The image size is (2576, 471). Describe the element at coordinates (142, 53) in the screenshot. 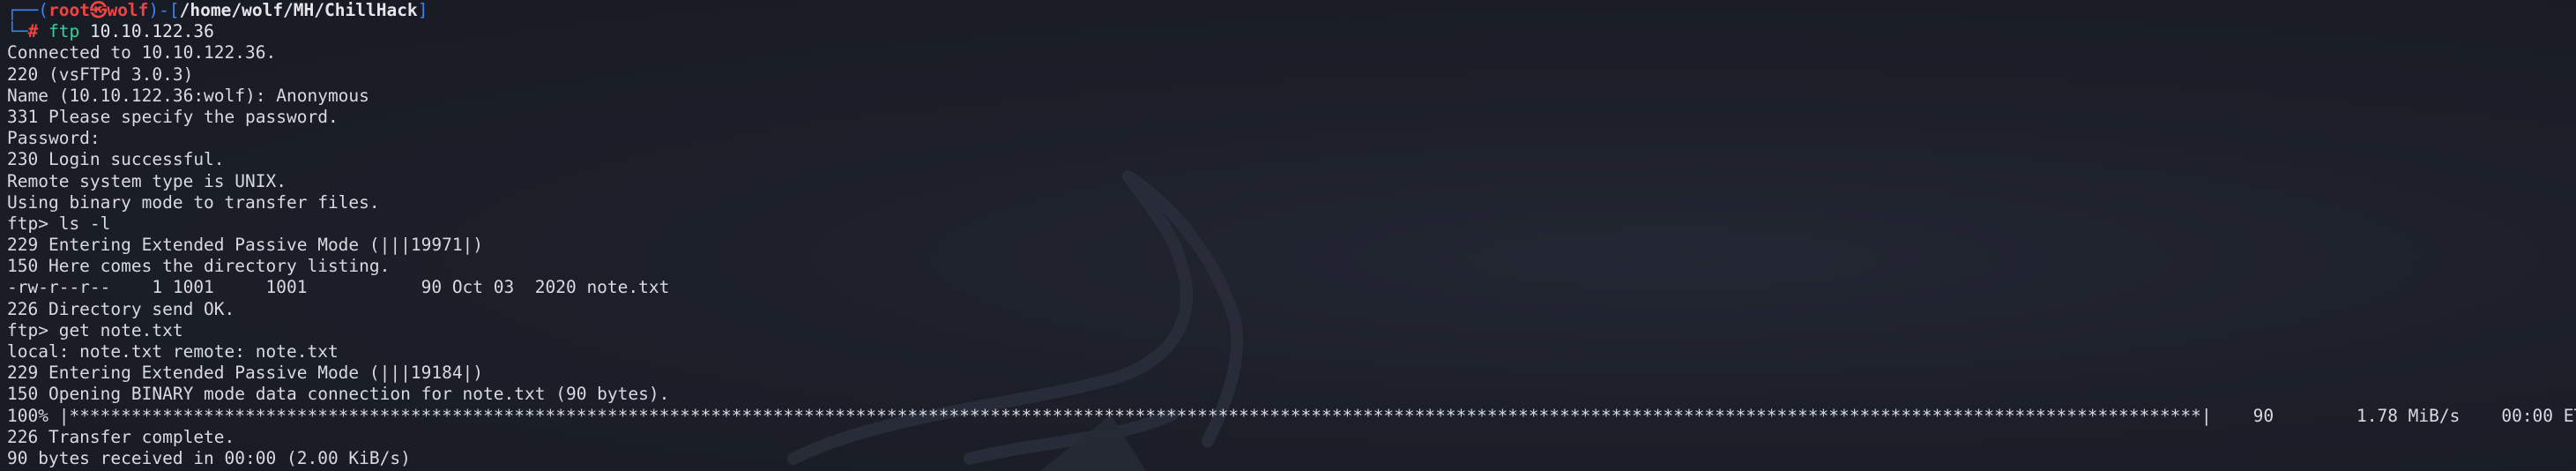

I see `output-line: Connected to 10.10.122.36.` at that location.